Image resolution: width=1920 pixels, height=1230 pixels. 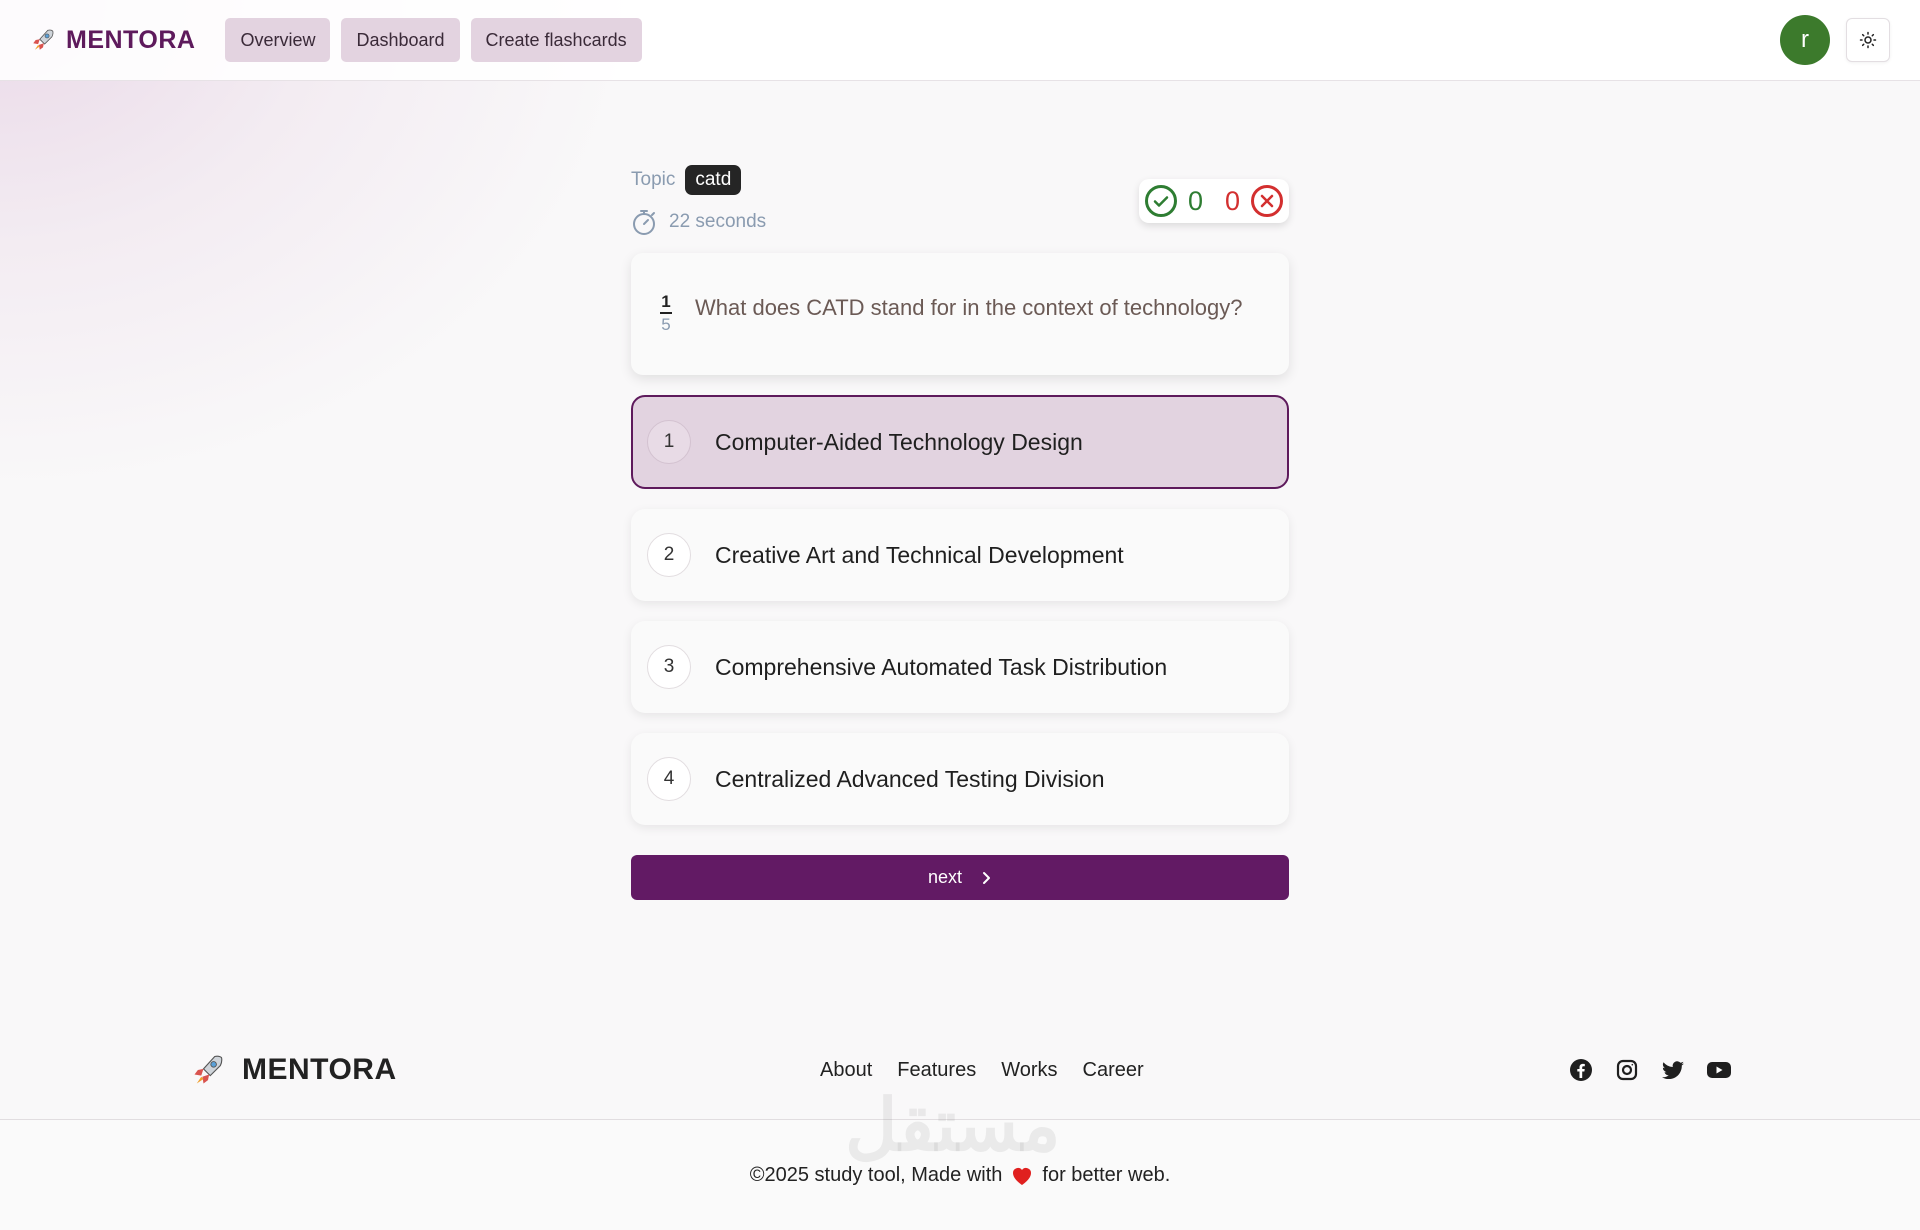 I want to click on heart-icon, so click(x=1022, y=1176).